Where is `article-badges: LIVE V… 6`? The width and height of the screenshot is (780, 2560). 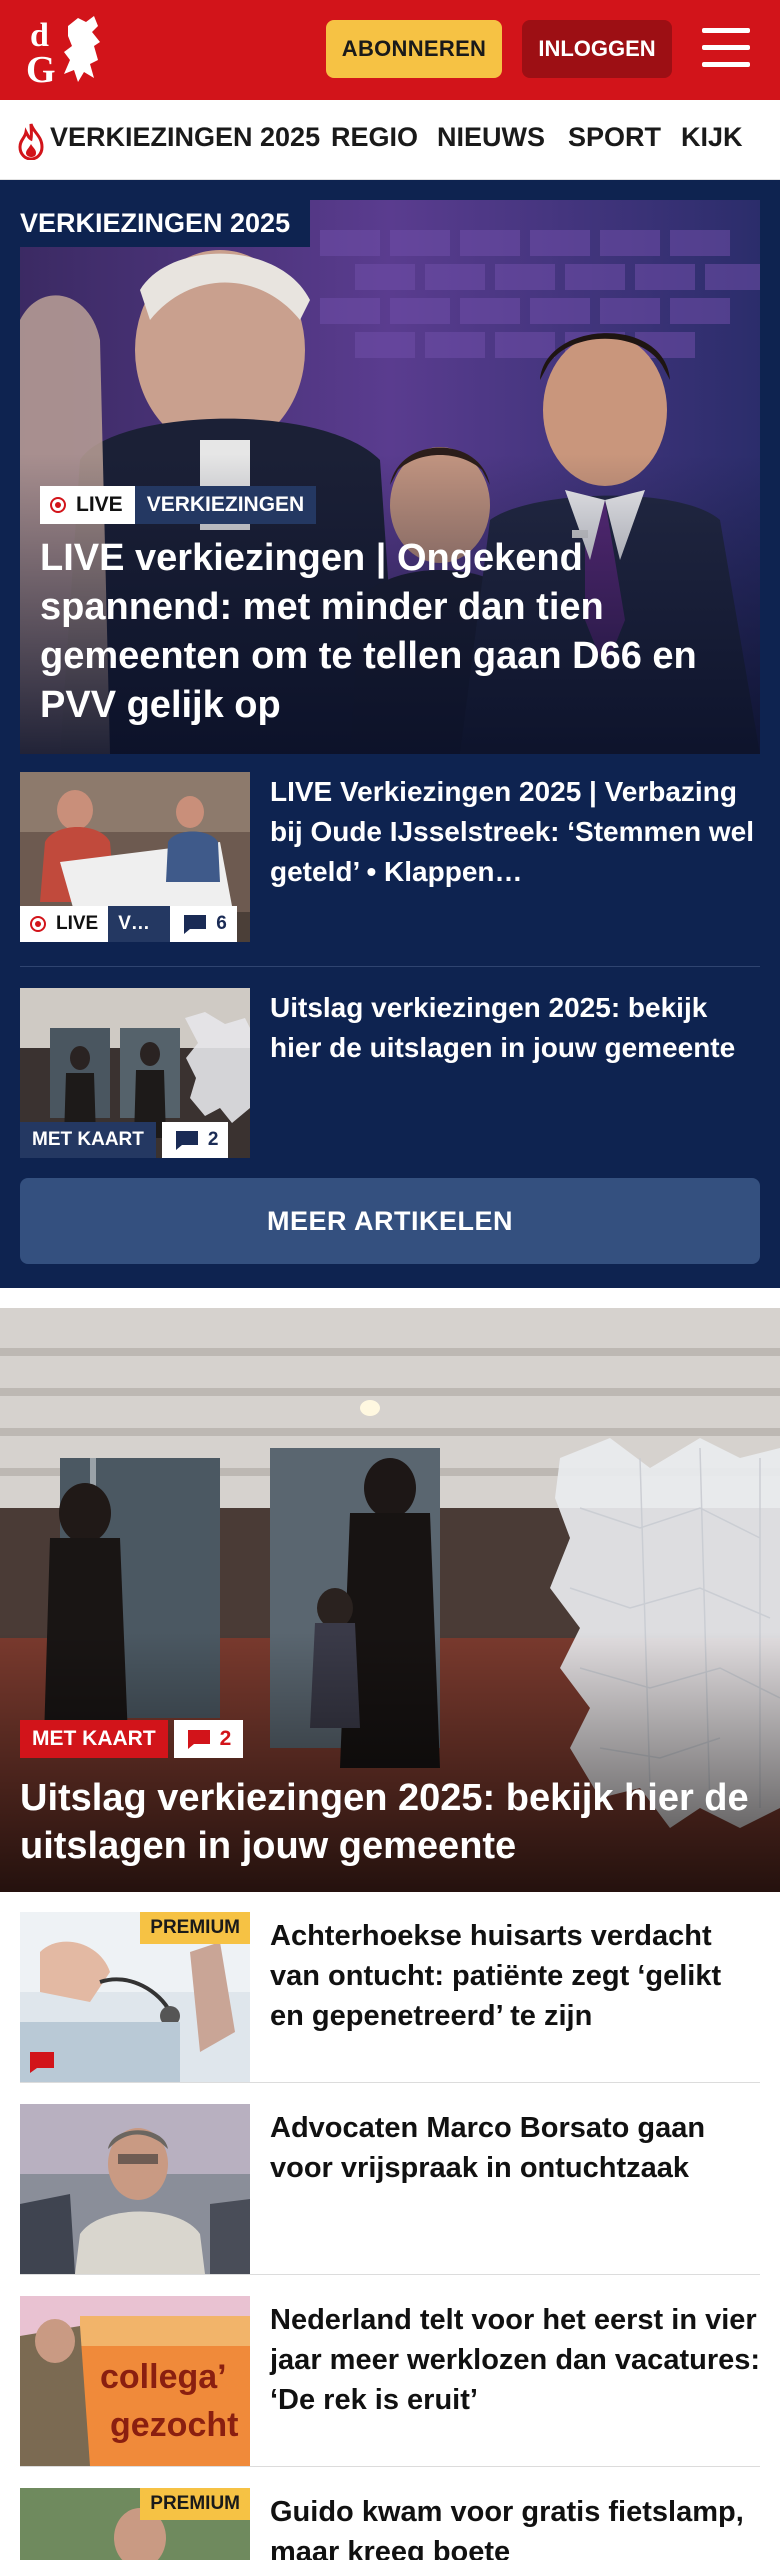
article-badges: LIVE V… 6 is located at coordinates (128, 924).